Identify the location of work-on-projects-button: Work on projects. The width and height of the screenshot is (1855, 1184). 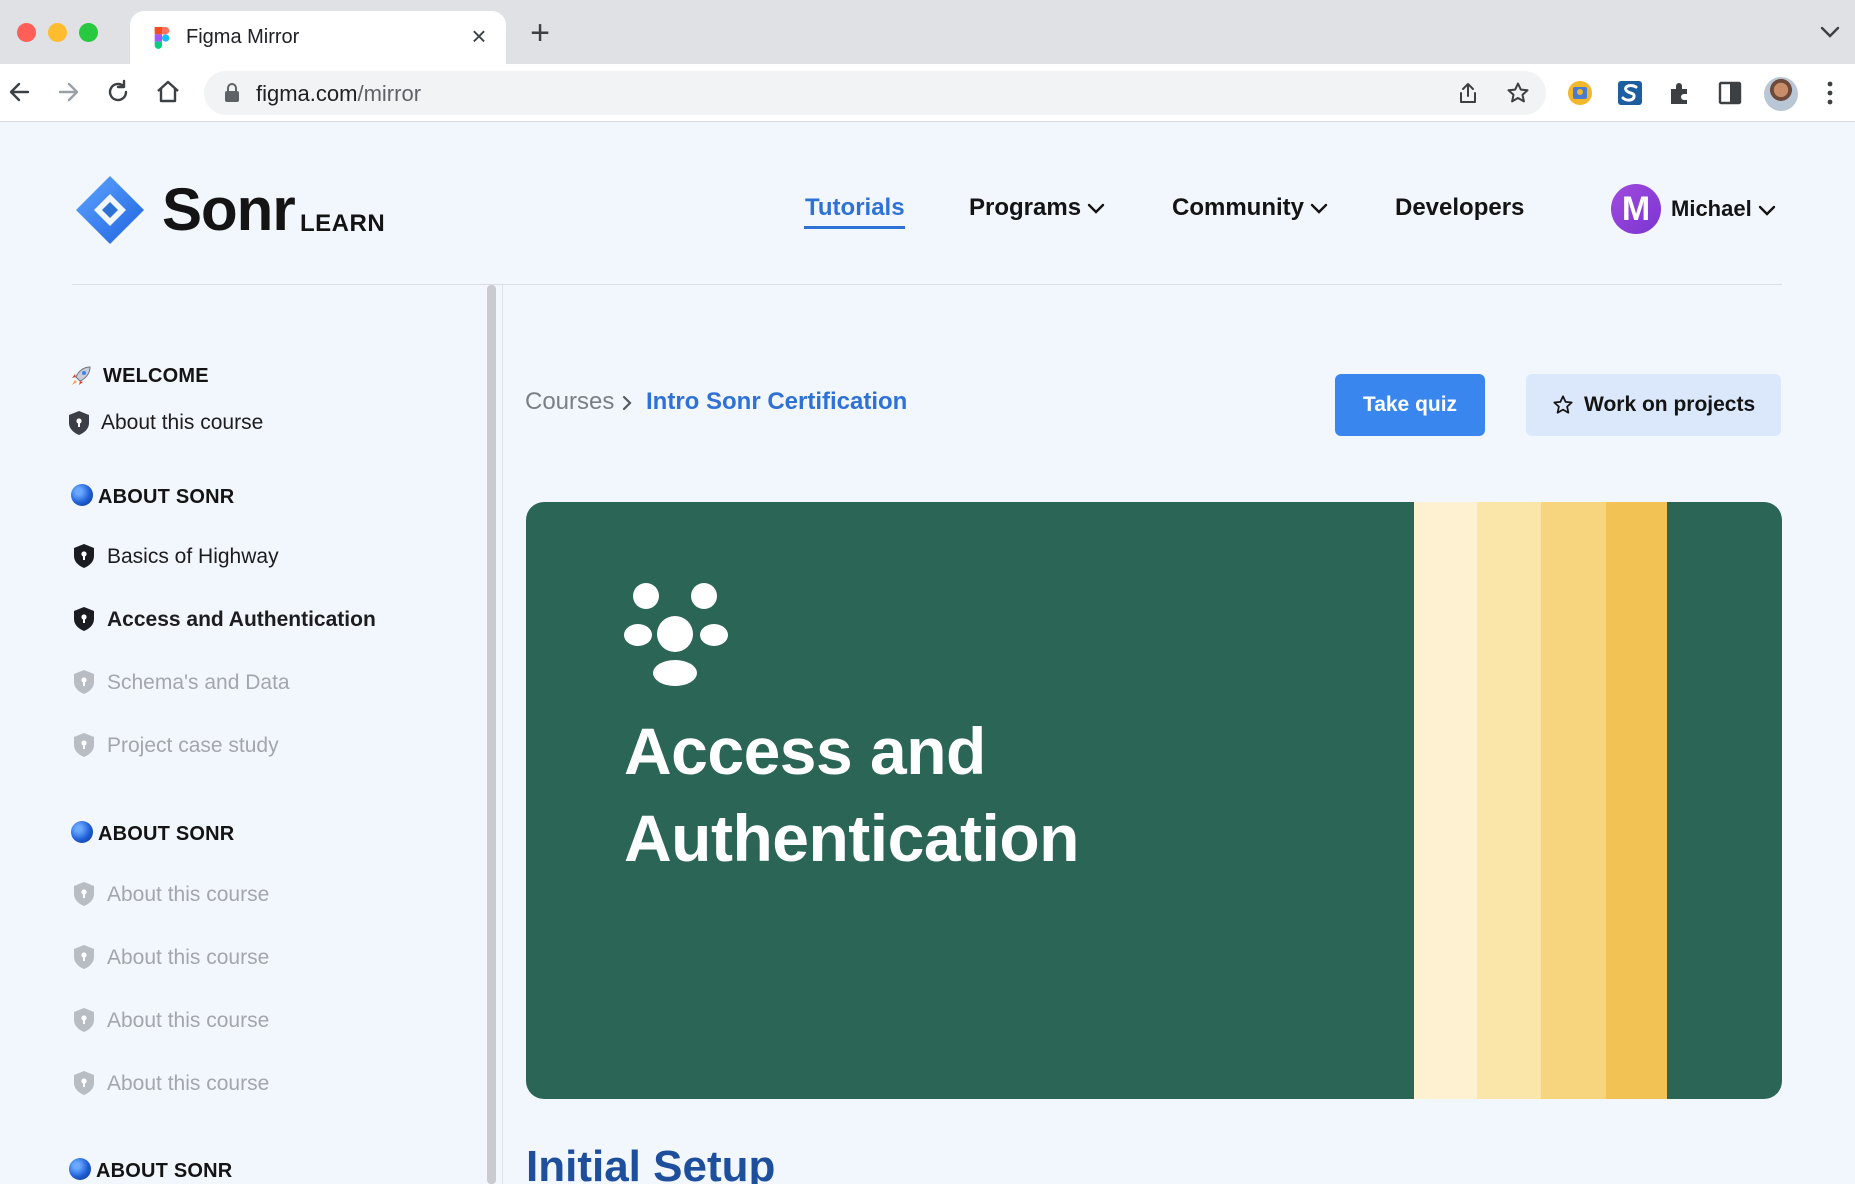
(1653, 405).